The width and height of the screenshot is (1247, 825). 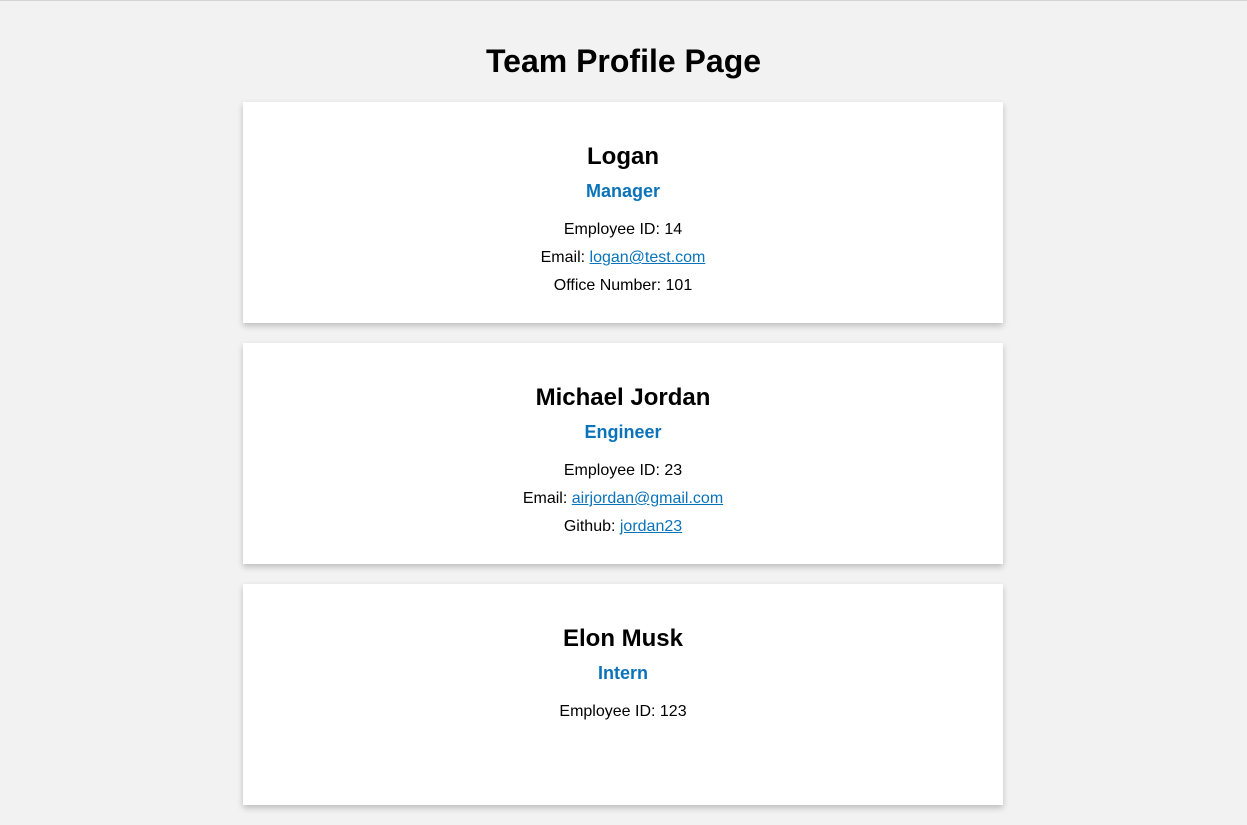 What do you see at coordinates (679, 285) in the screenshot?
I see `office-number-value: 101` at bounding box center [679, 285].